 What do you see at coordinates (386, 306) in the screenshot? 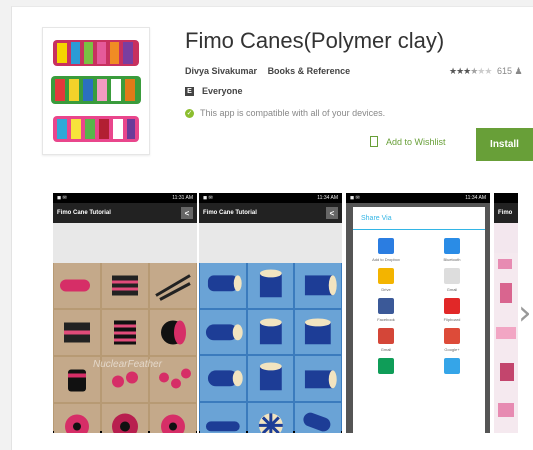
I see `facebook-icon` at bounding box center [386, 306].